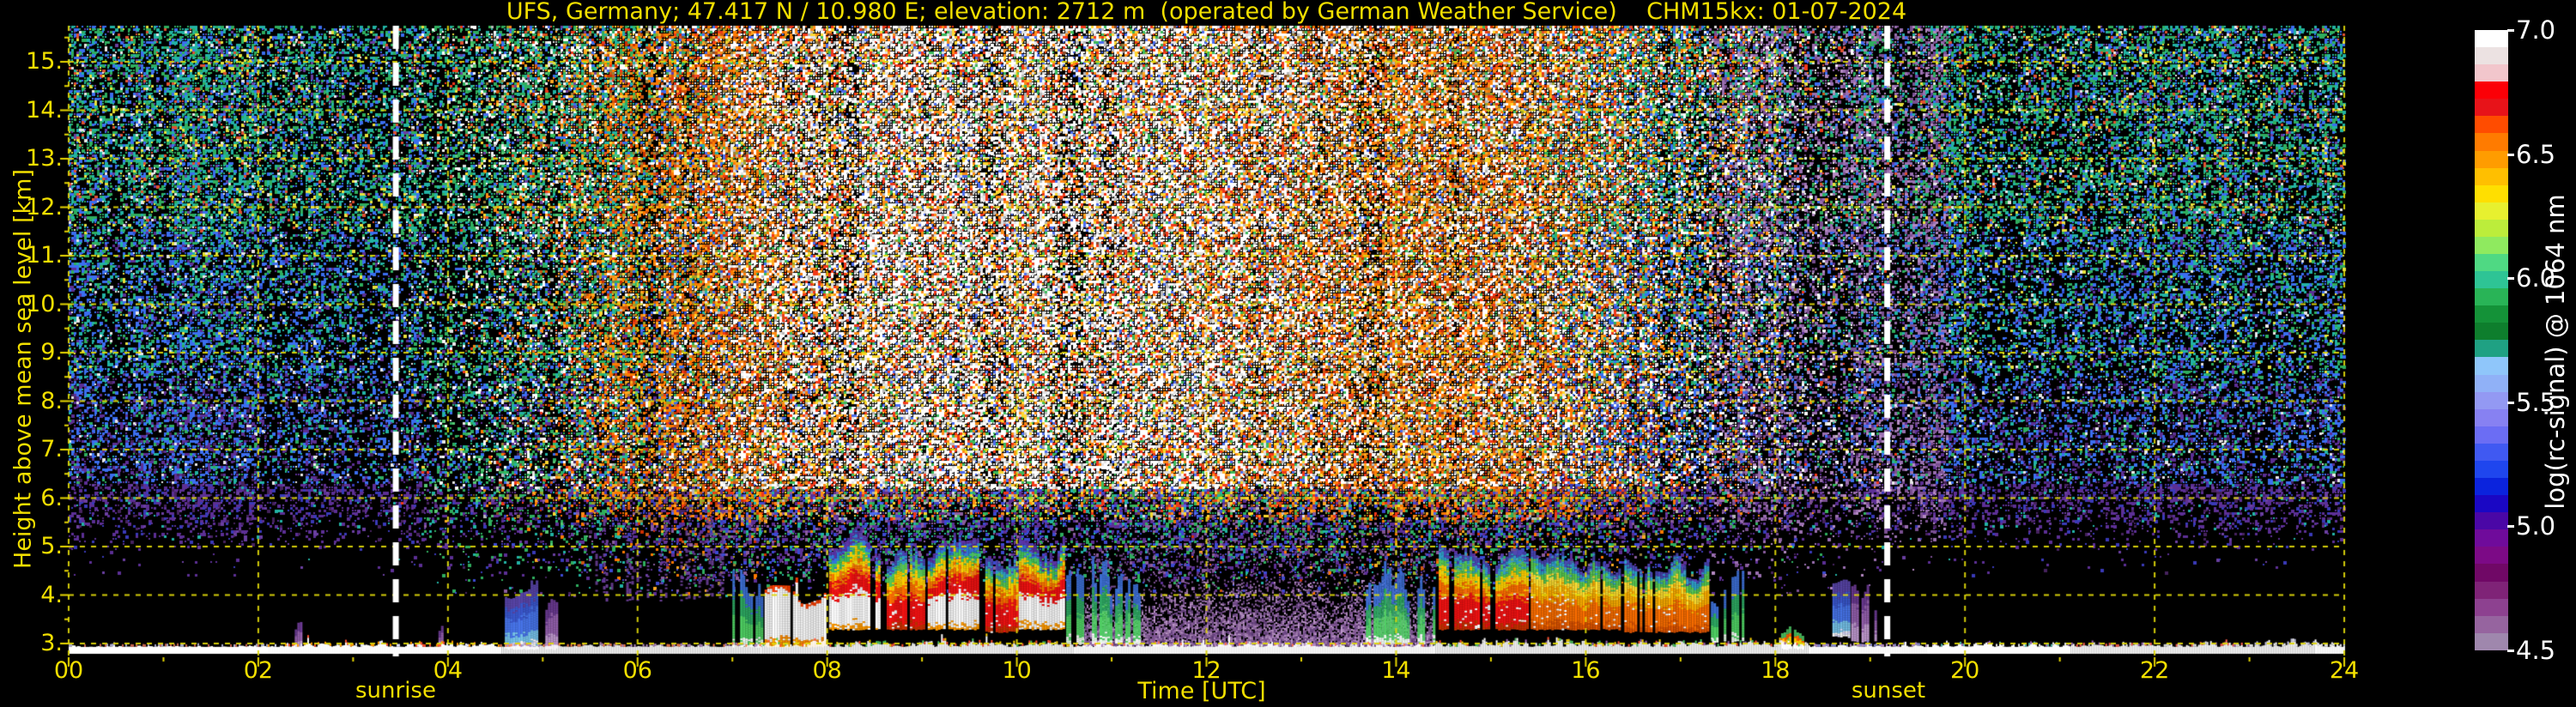  Describe the element at coordinates (2536, 526) in the screenshot. I see `colorbar-tick-label: 5.0` at that location.